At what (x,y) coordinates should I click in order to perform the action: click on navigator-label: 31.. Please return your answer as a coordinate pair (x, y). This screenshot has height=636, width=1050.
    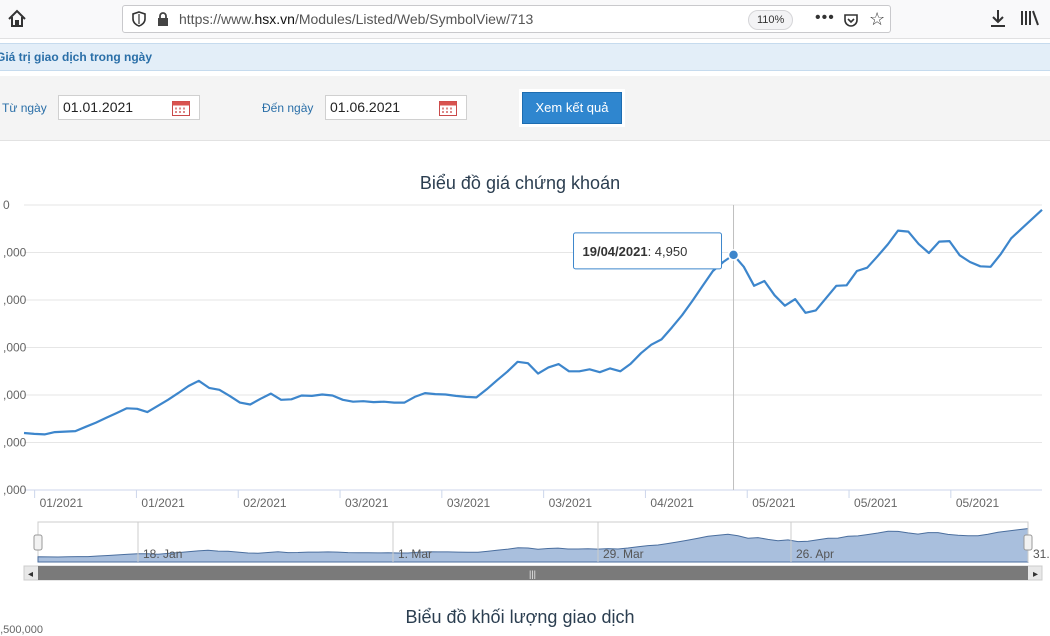
    Looking at the image, I should click on (1041, 554).